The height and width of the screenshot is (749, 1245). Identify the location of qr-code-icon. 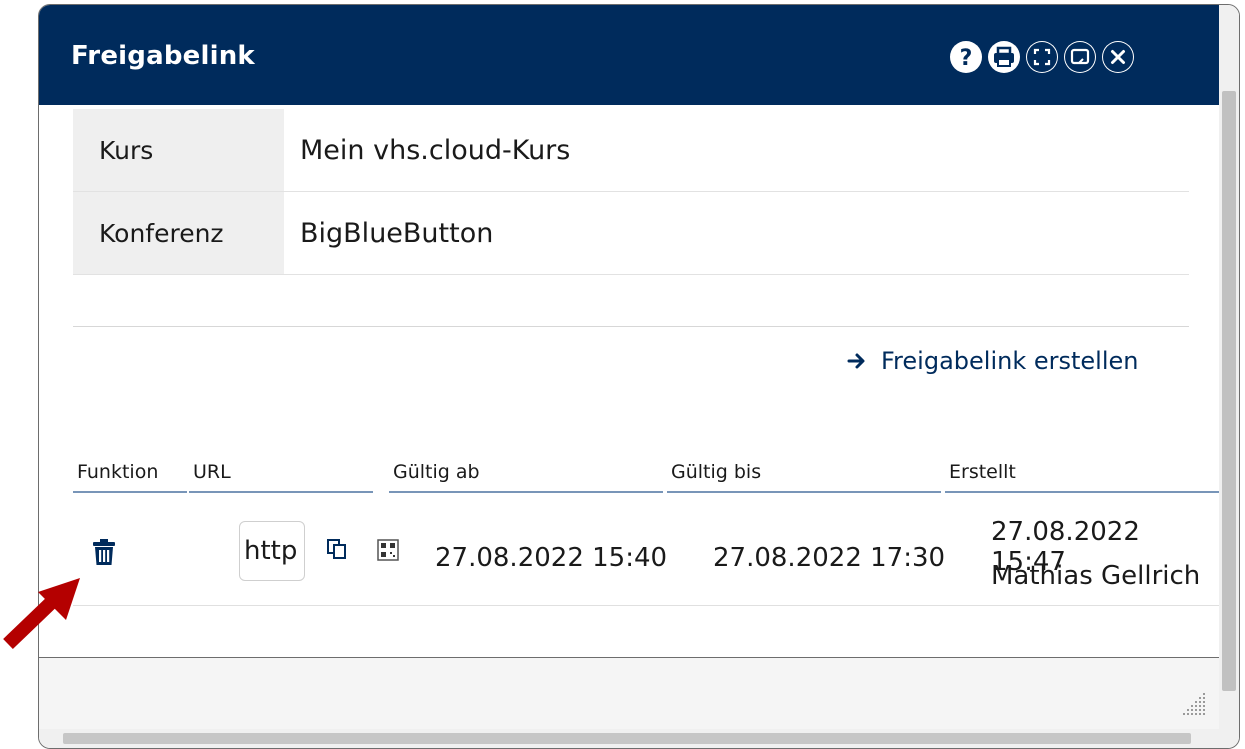
(388, 552).